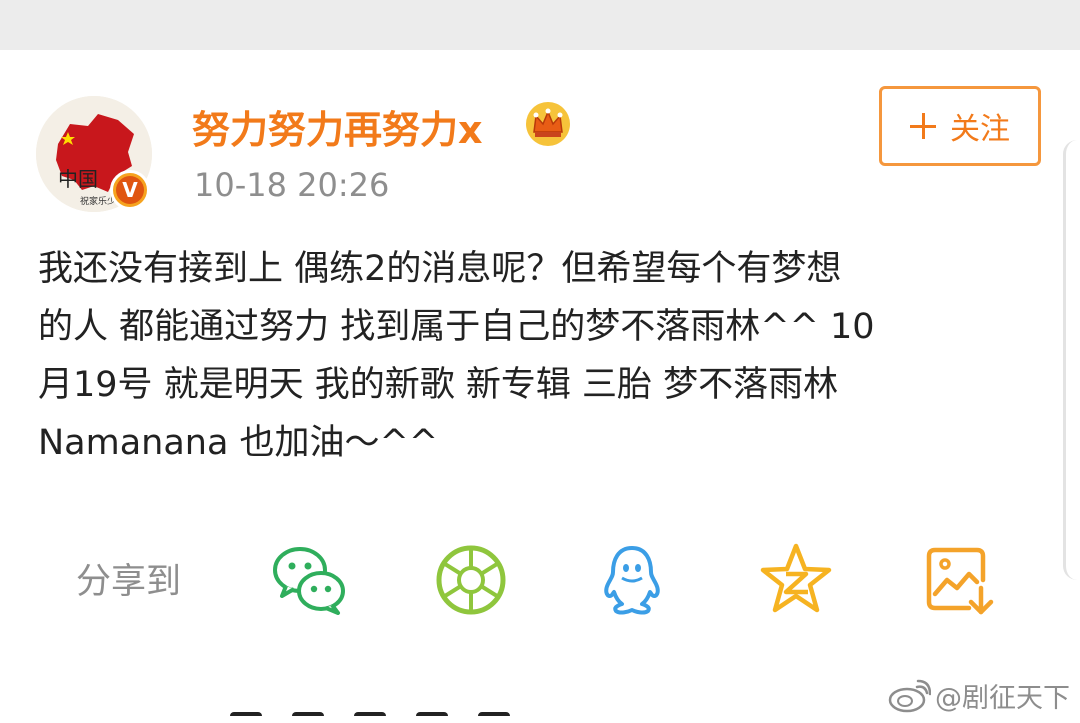 The width and height of the screenshot is (1080, 723). Describe the element at coordinates (438, 385) in the screenshot. I see `post-line: 月19号 就是明天 我的新歌 新专辑 三胎 梦不落雨林` at that location.